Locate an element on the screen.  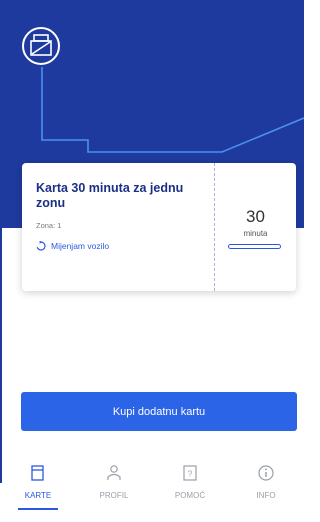
info-icon is located at coordinates (266, 473).